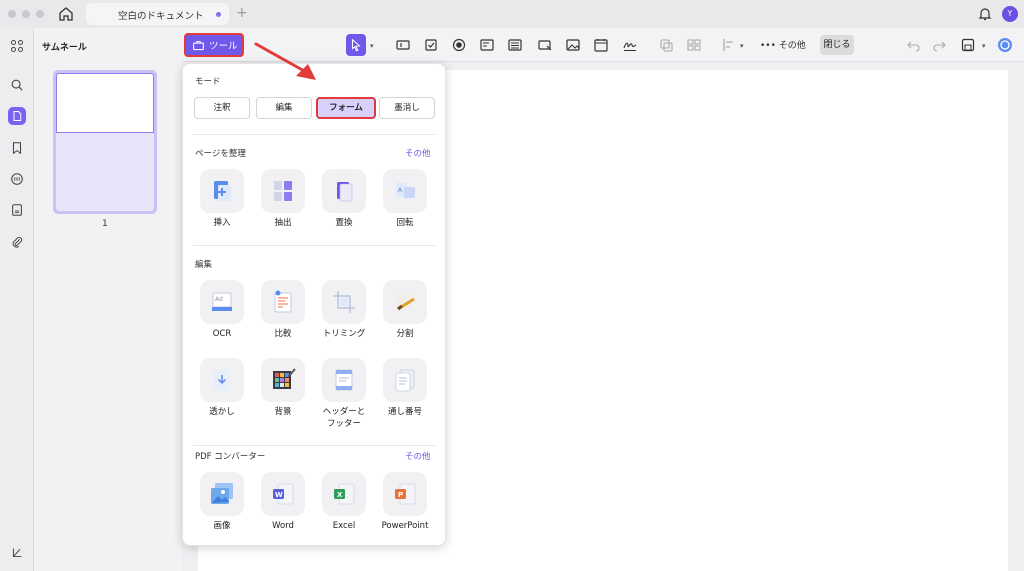  I want to click on to-excel-tool: X Excel, so click(344, 502).